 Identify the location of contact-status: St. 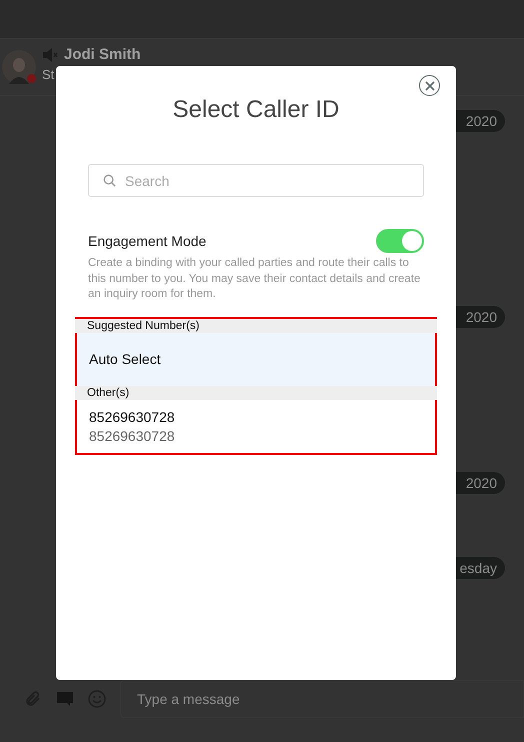
(49, 74).